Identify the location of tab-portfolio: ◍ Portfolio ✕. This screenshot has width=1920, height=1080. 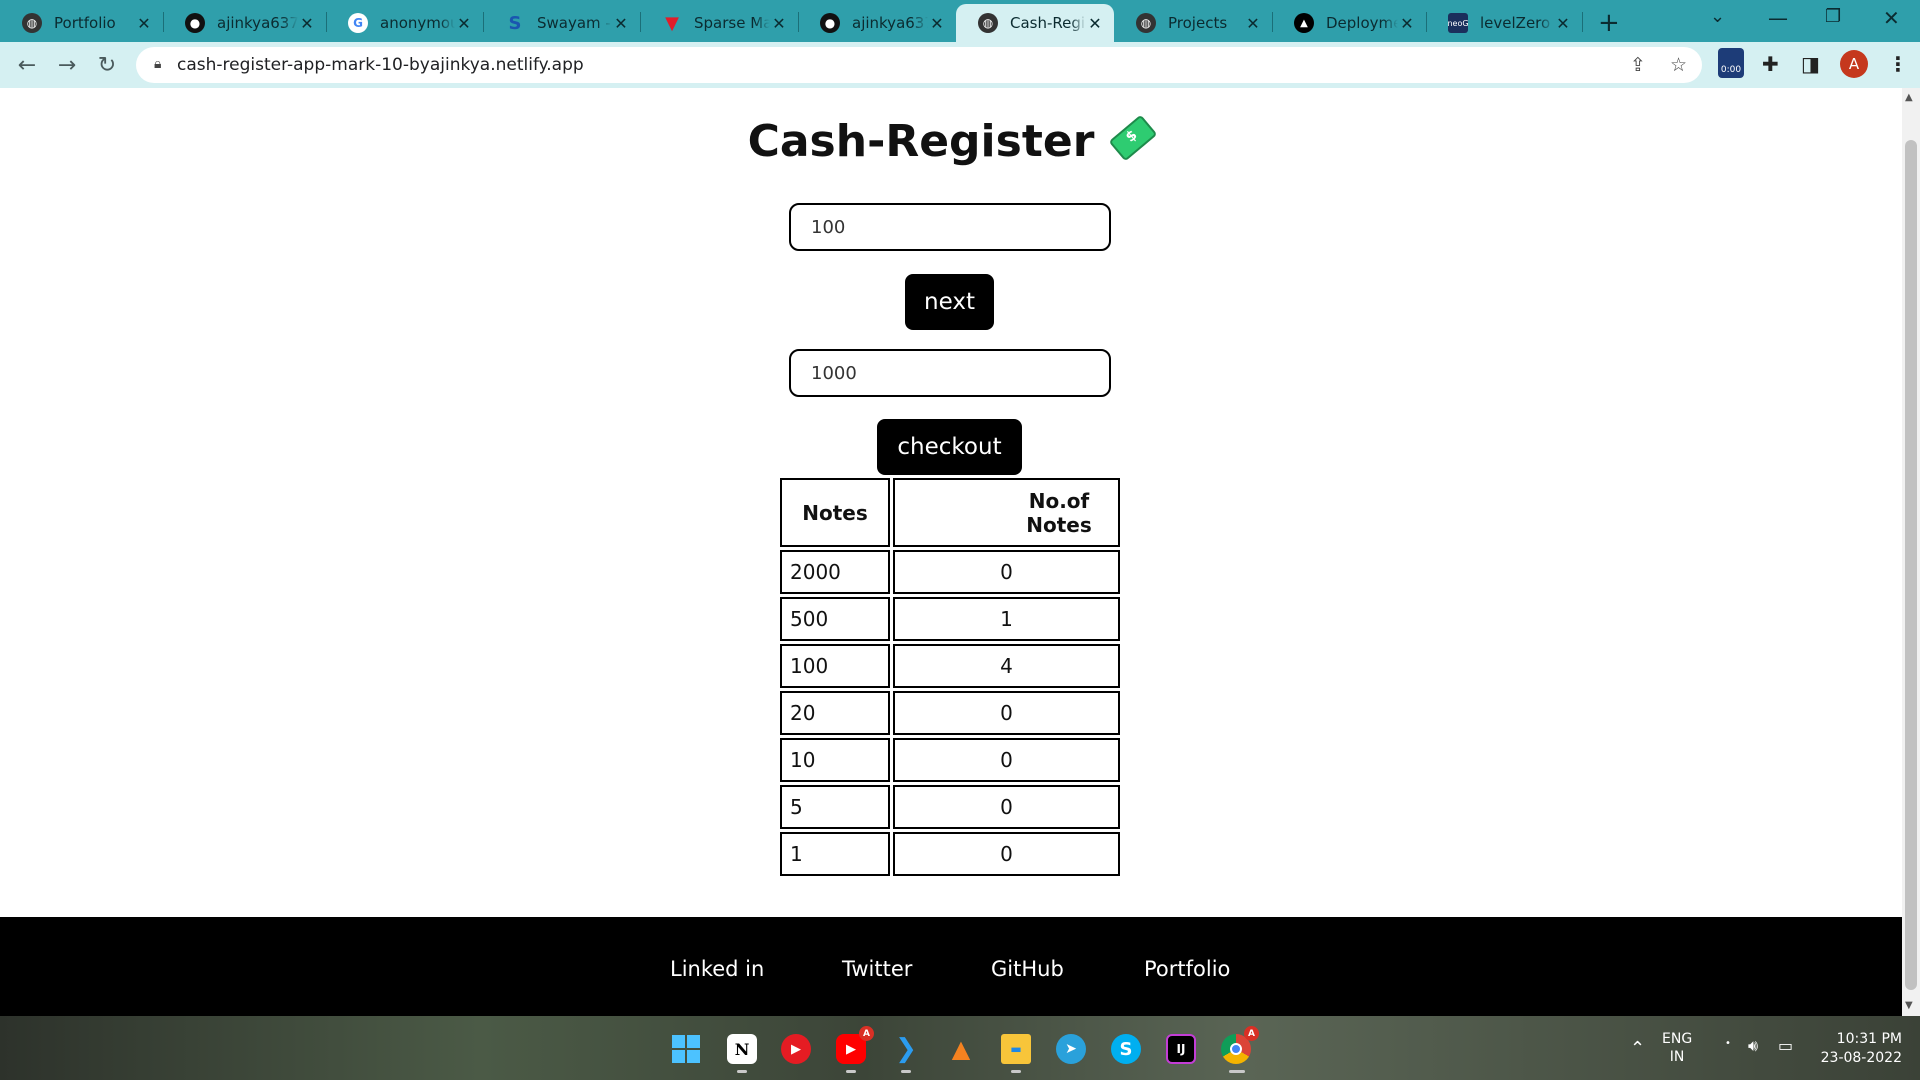
(81, 23).